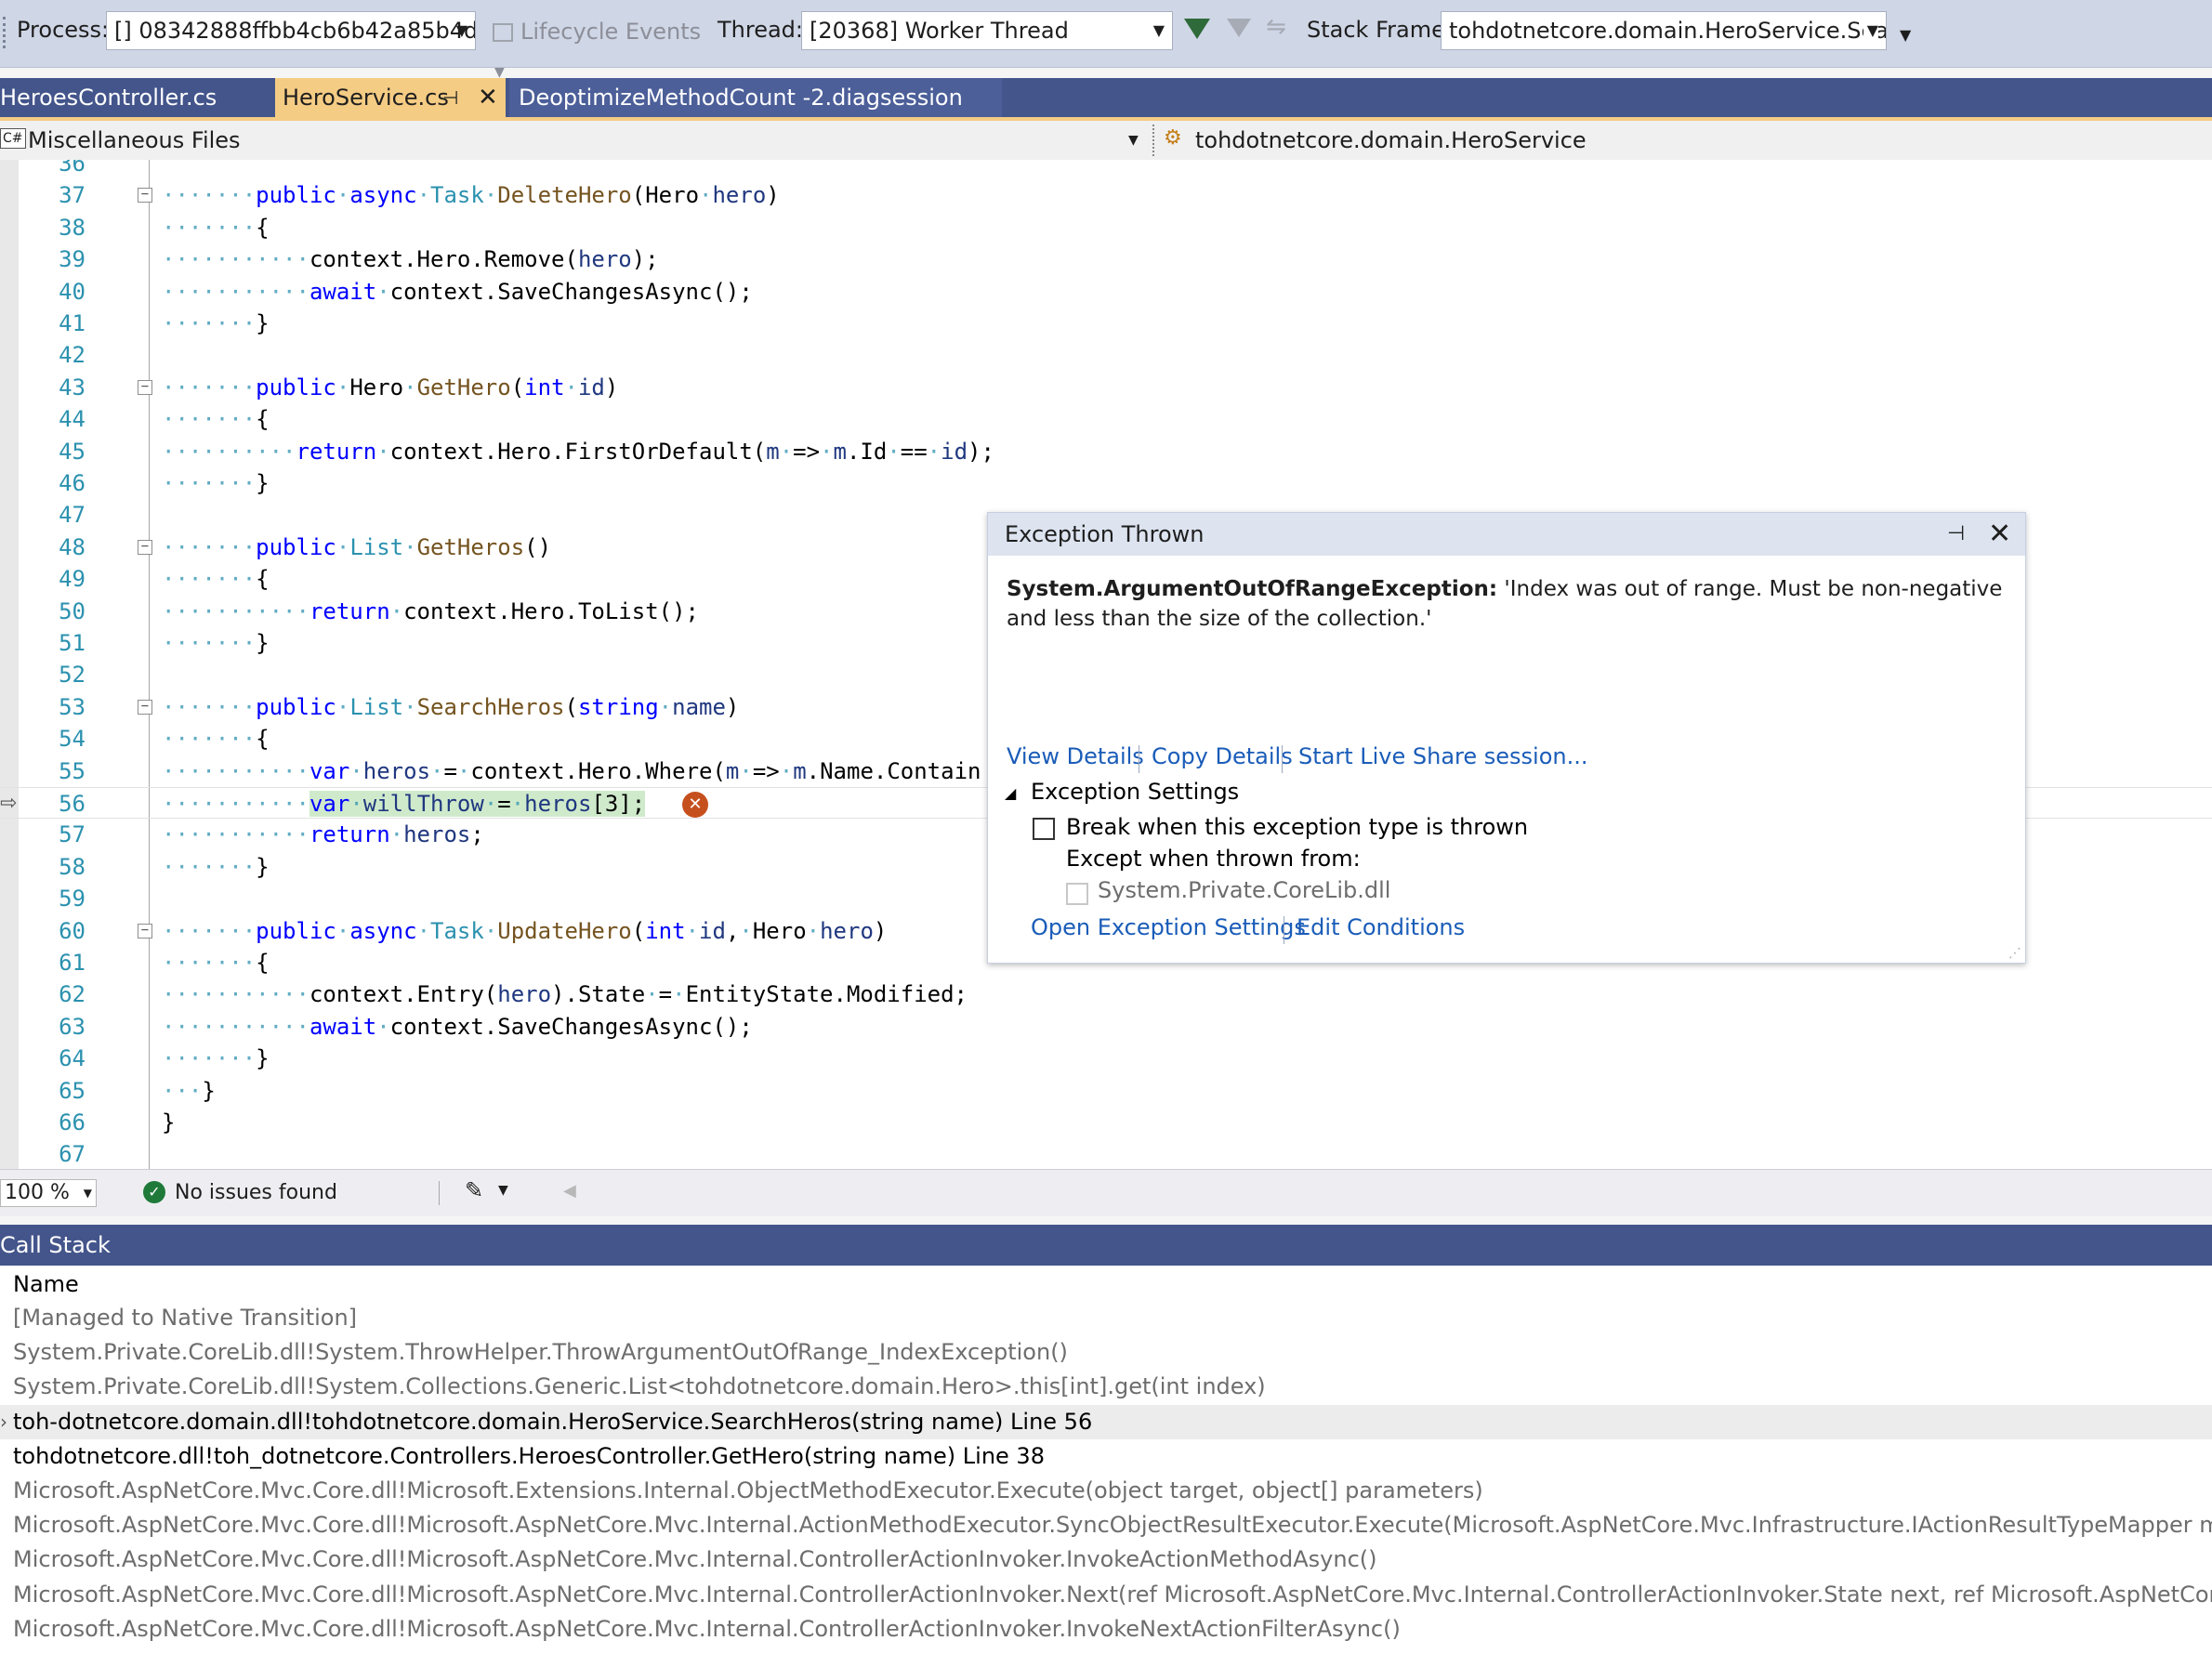 The image size is (2212, 1654). I want to click on line-number: 52, so click(72, 675).